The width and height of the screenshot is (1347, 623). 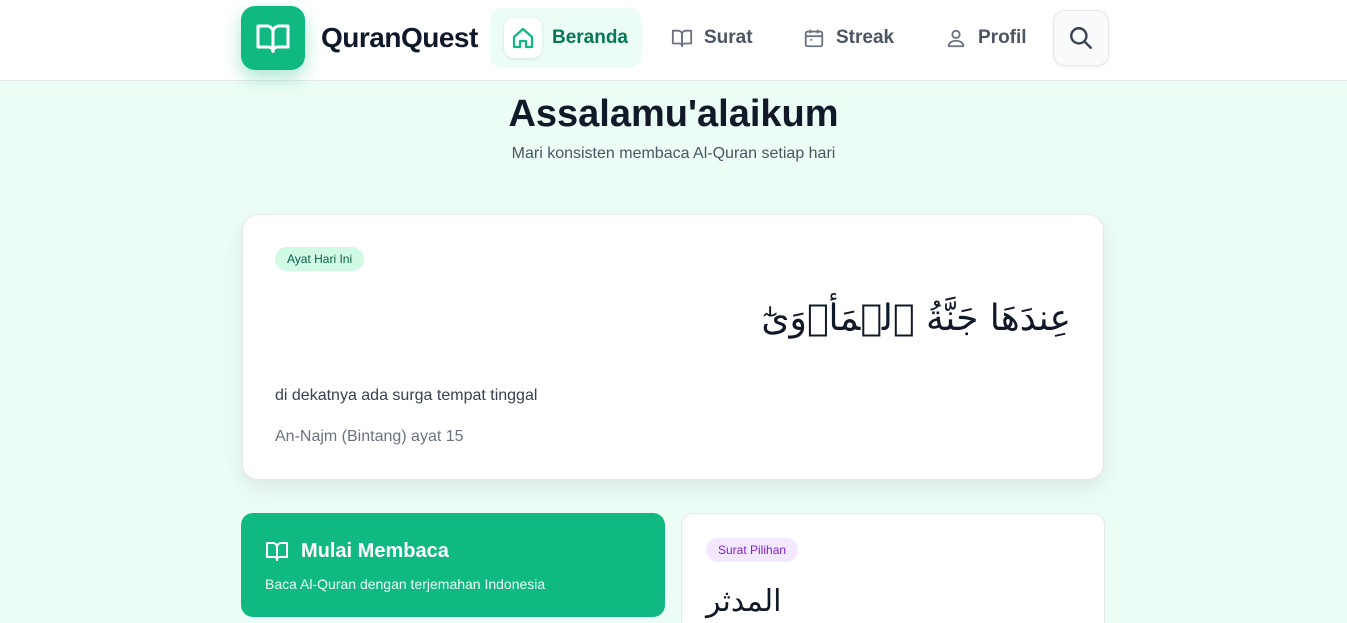 I want to click on nav-beranda-label: Beranda, so click(x=589, y=37).